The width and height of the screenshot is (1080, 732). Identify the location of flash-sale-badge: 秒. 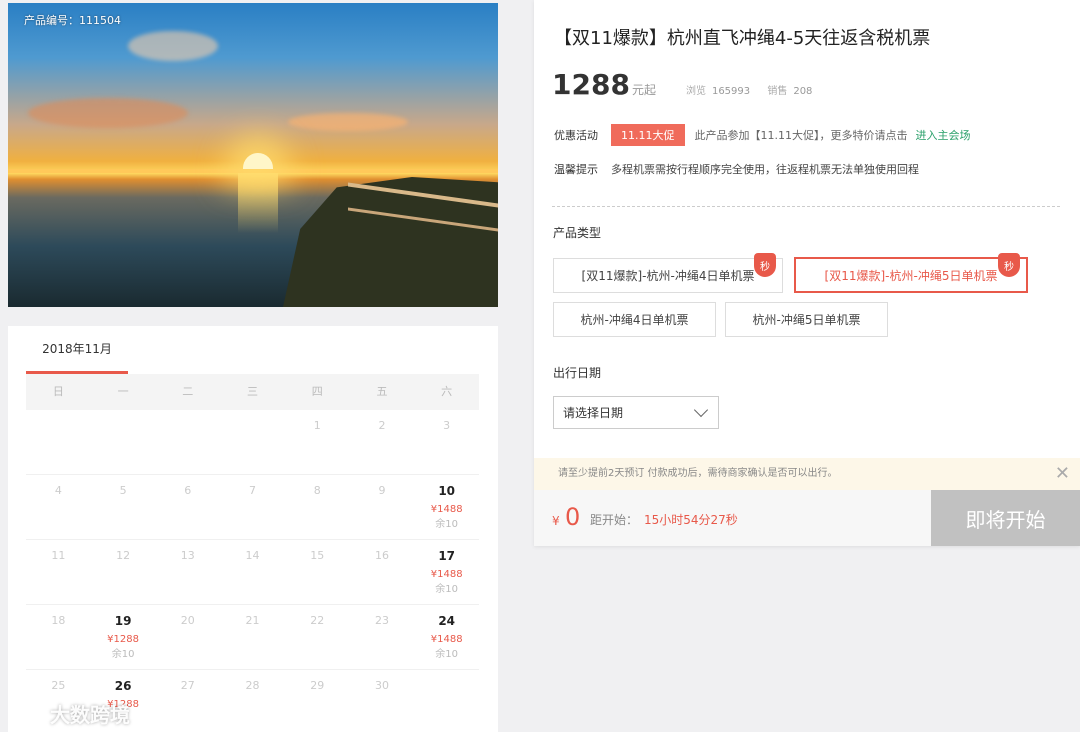
(1009, 265).